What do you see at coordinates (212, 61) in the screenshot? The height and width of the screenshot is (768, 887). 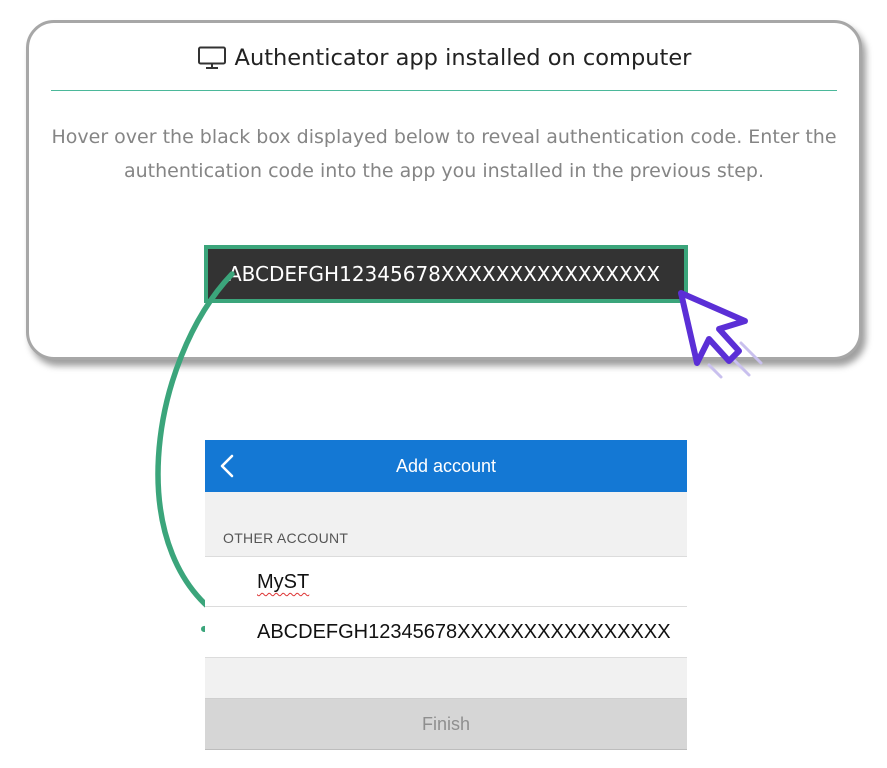 I see `monitor-icon` at bounding box center [212, 61].